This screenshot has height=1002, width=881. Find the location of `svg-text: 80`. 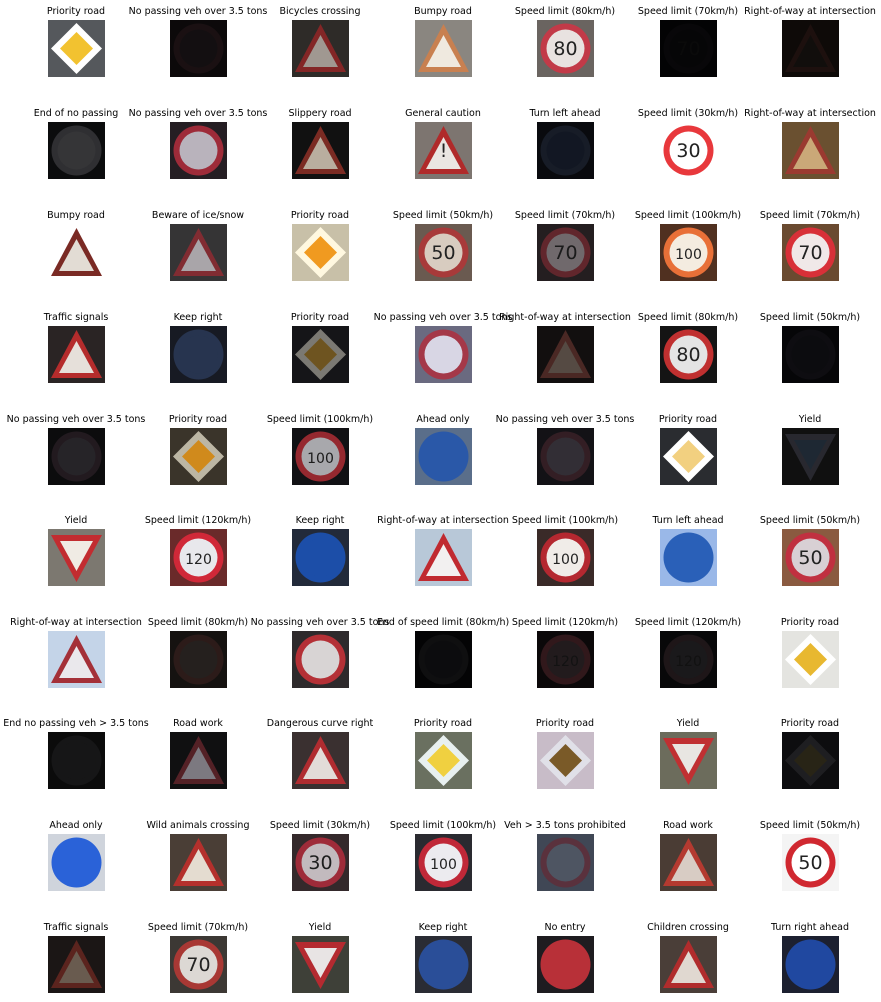

svg-text: 80 is located at coordinates (688, 355).